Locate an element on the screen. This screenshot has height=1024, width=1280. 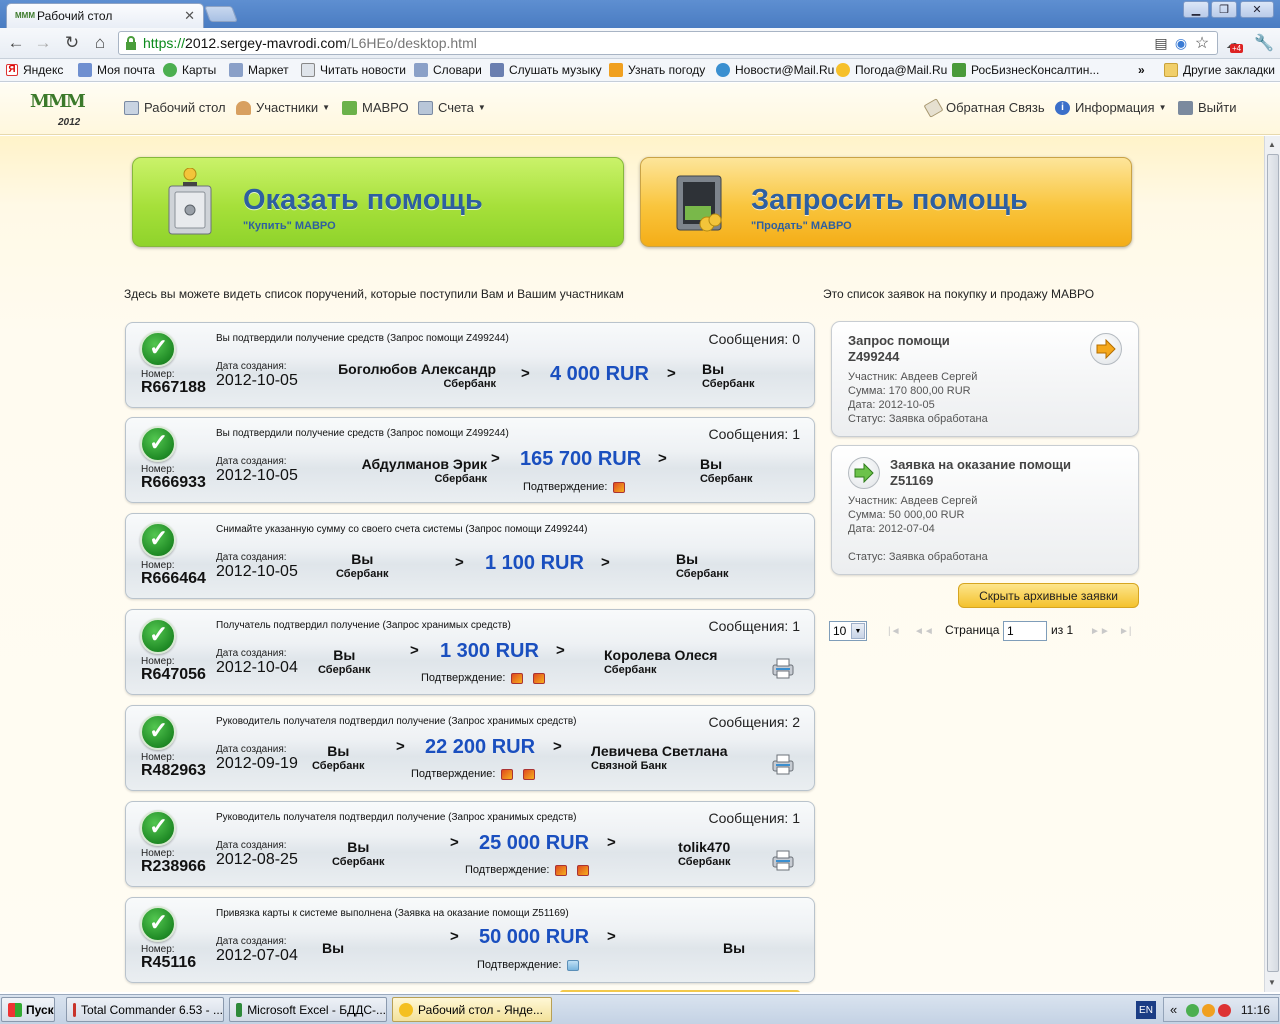
bookmarks-overflow: » is located at coordinates (1141, 70).